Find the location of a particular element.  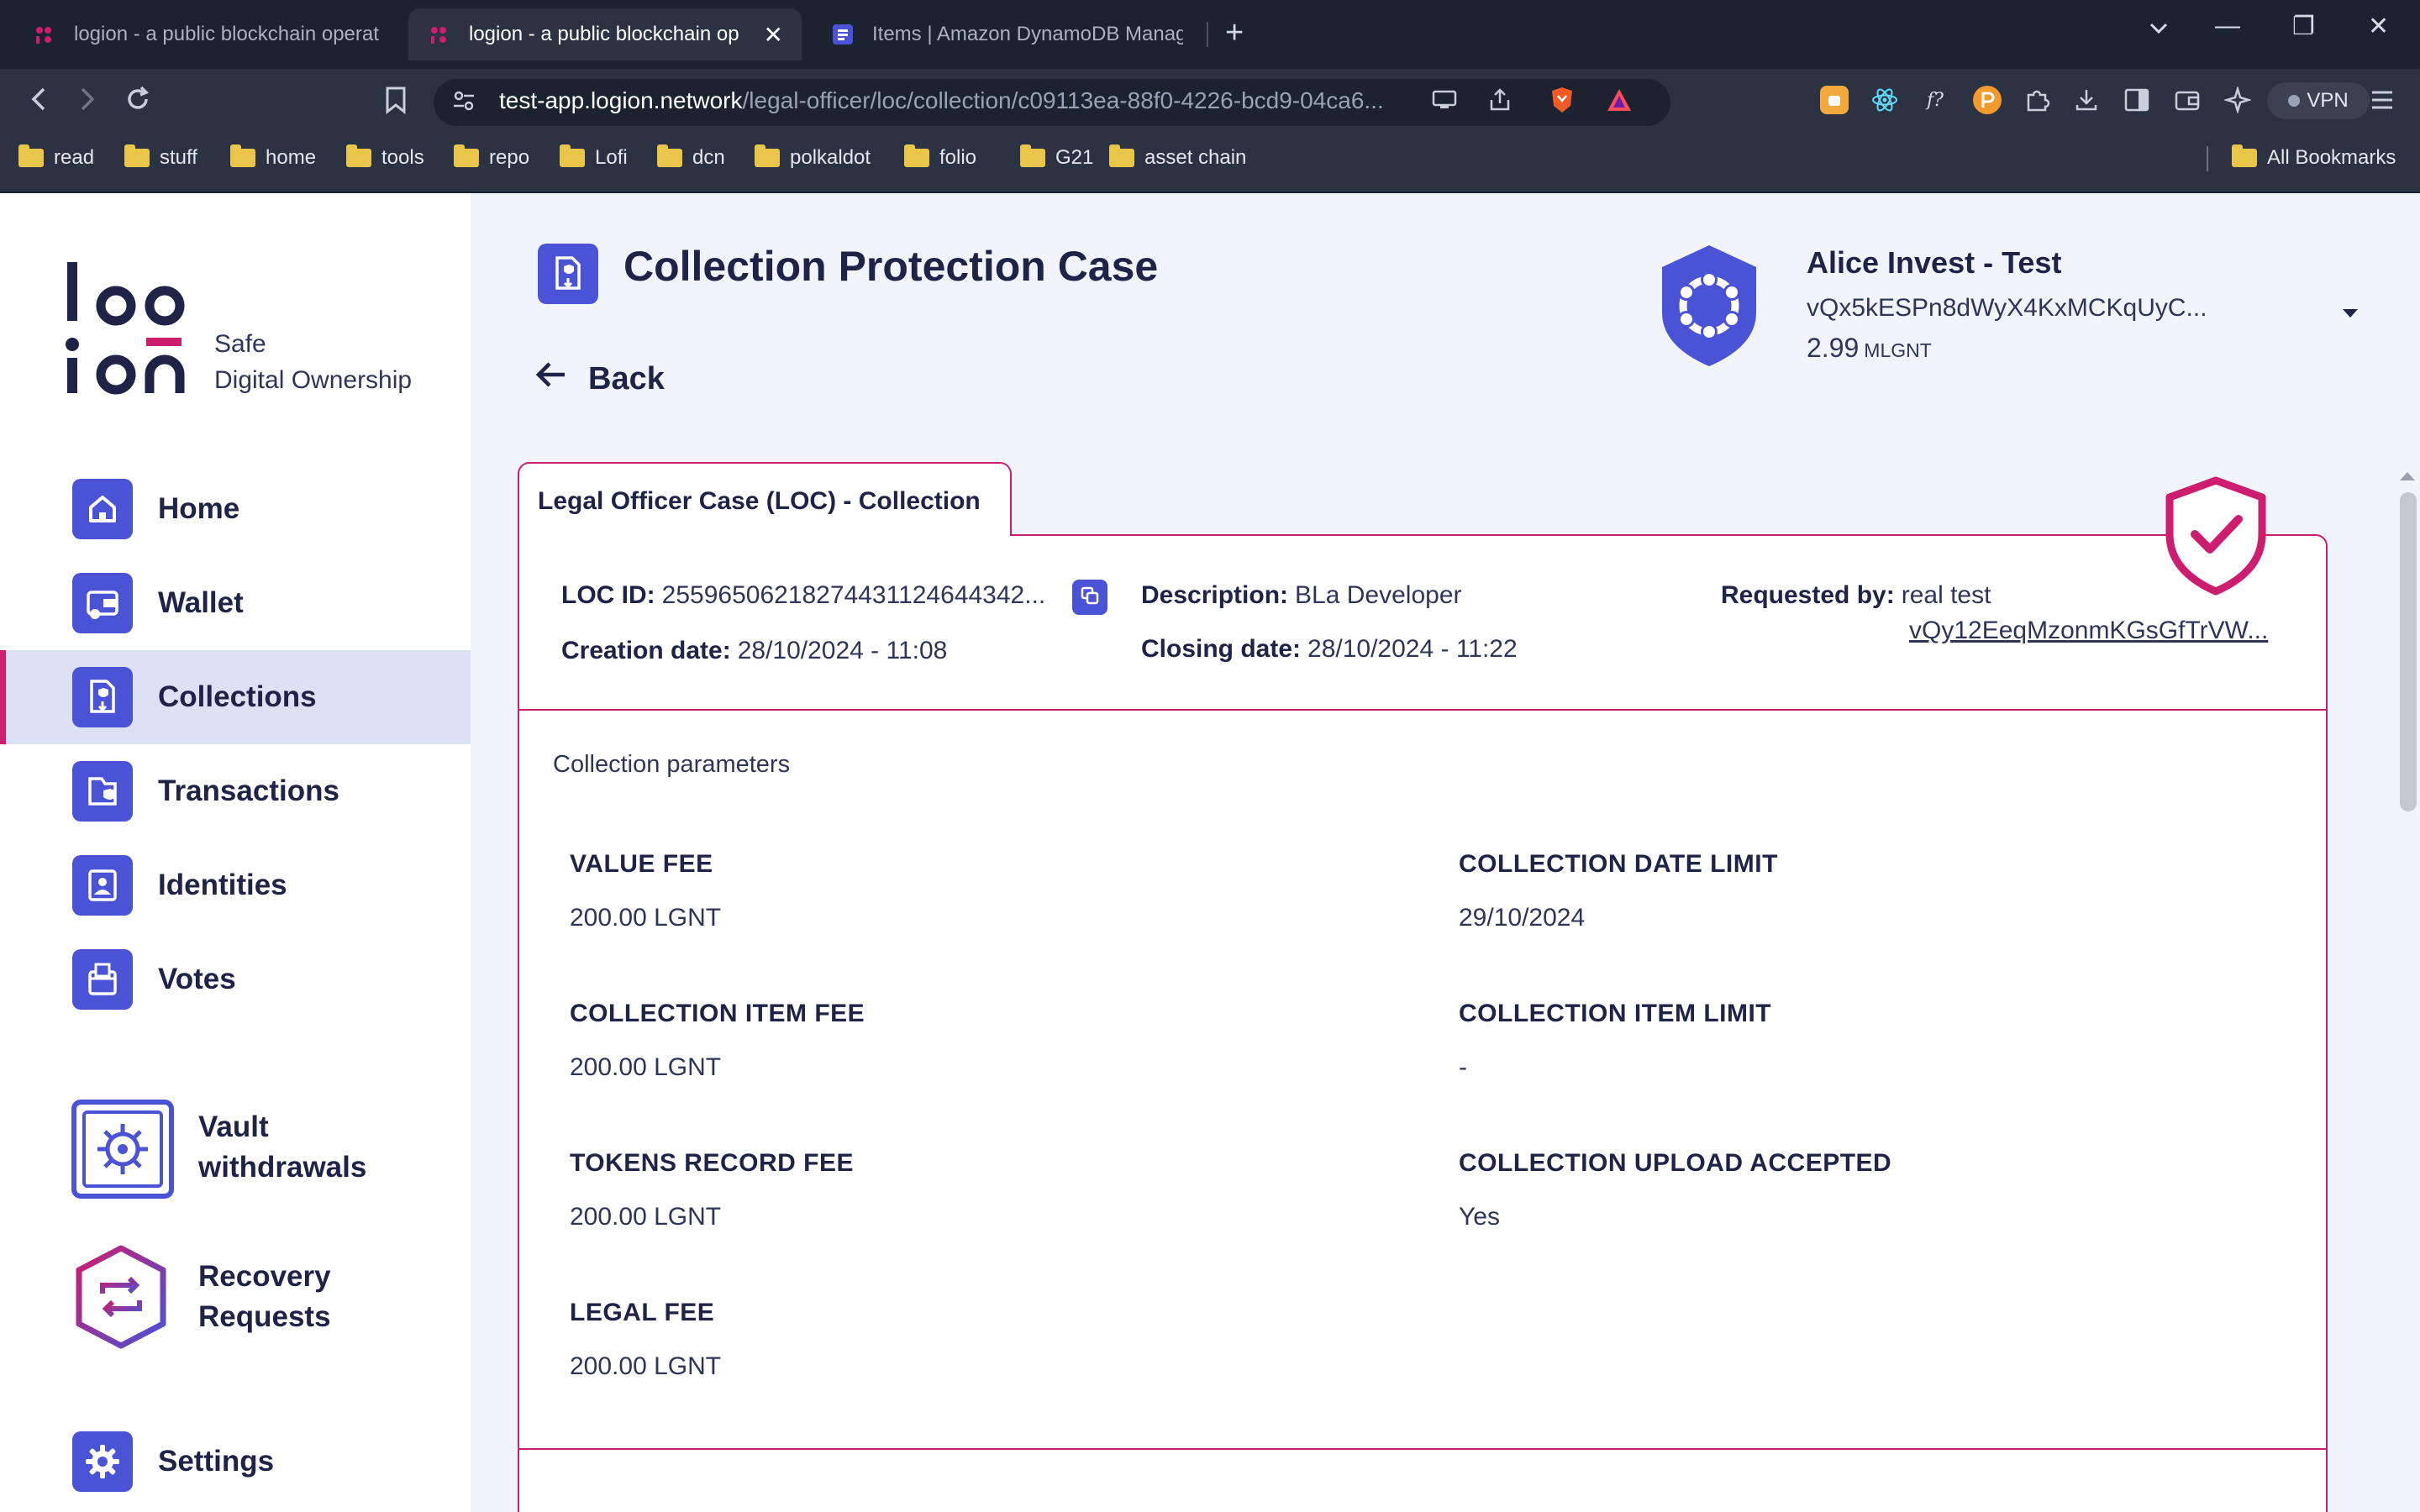

param-label: COLLECTION ITEM FEE is located at coordinates (718, 1013).